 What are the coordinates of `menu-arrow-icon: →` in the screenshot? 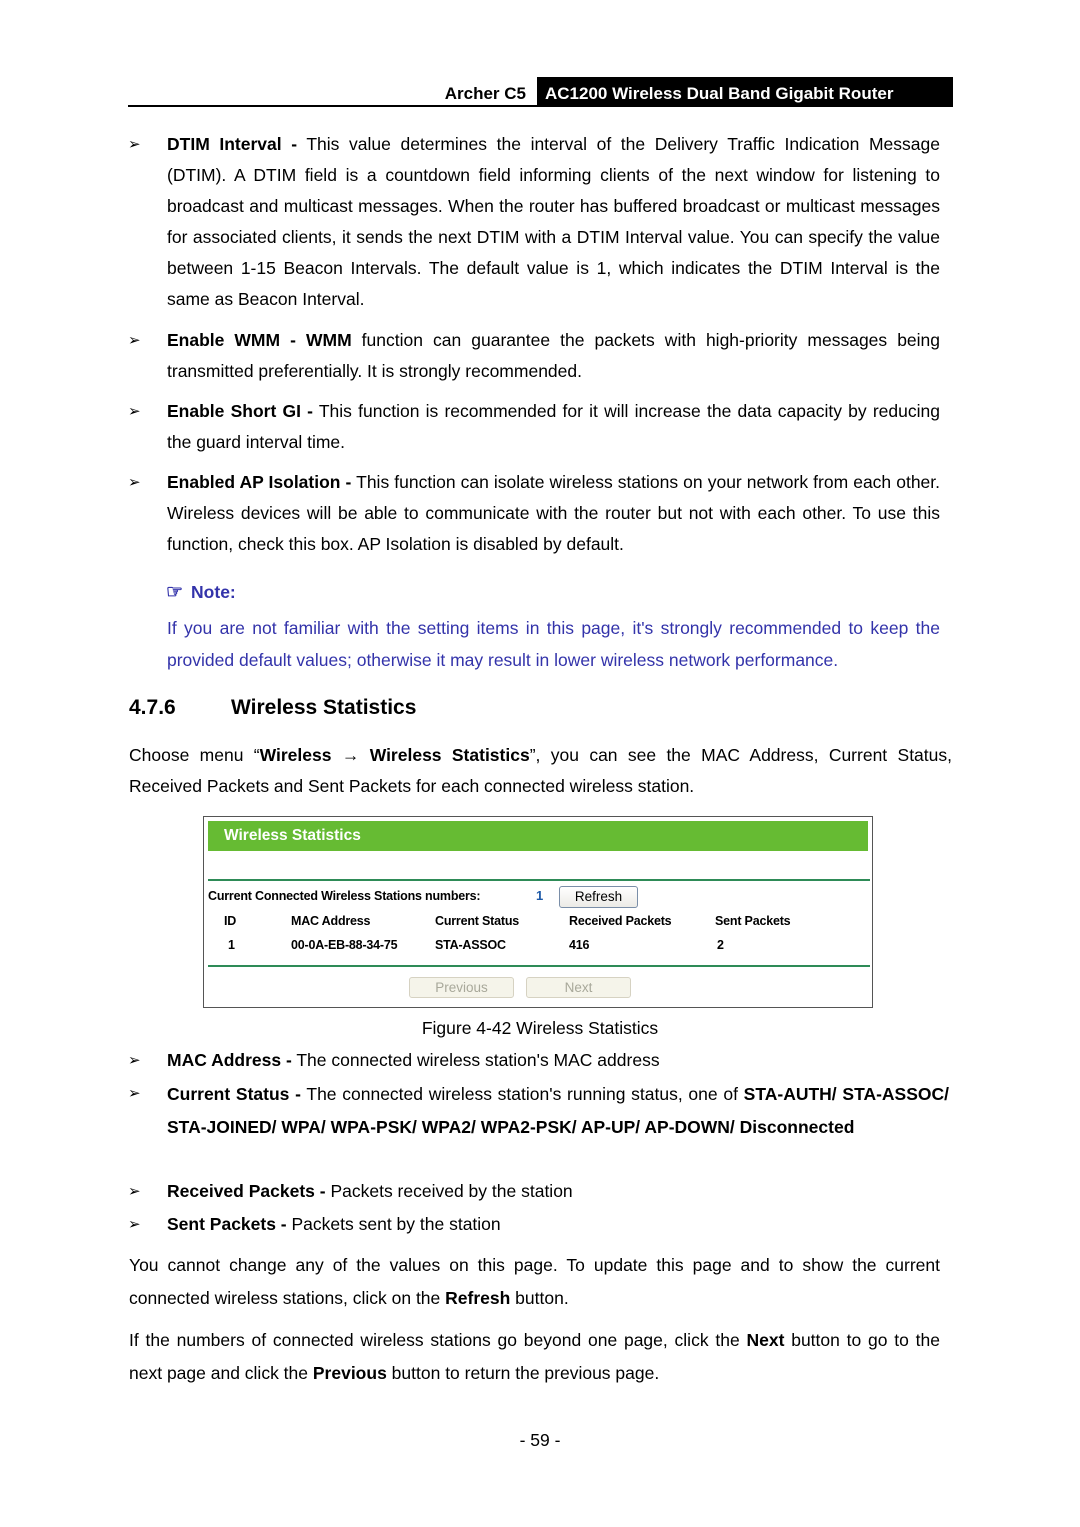 It's located at (350, 755).